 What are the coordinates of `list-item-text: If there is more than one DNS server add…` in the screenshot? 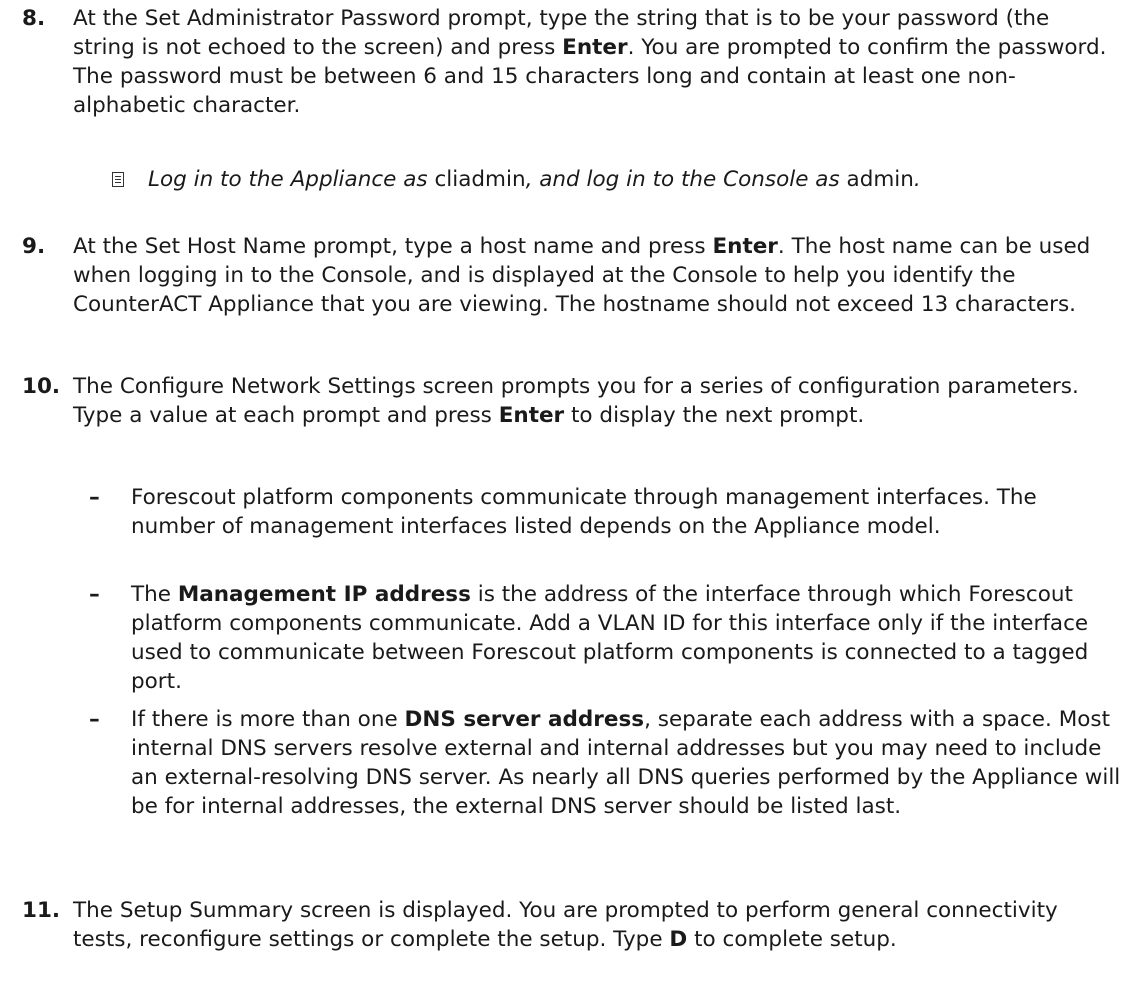 It's located at (626, 763).